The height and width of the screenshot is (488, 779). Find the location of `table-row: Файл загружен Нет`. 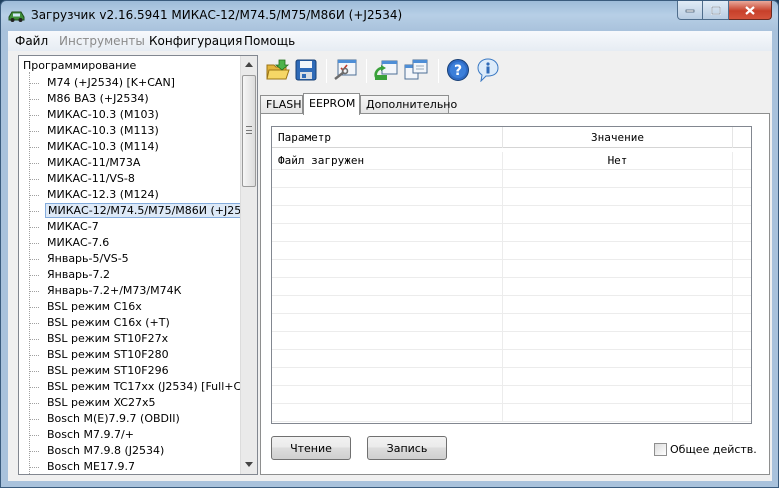

table-row: Файл загружен Нет is located at coordinates (511, 161).